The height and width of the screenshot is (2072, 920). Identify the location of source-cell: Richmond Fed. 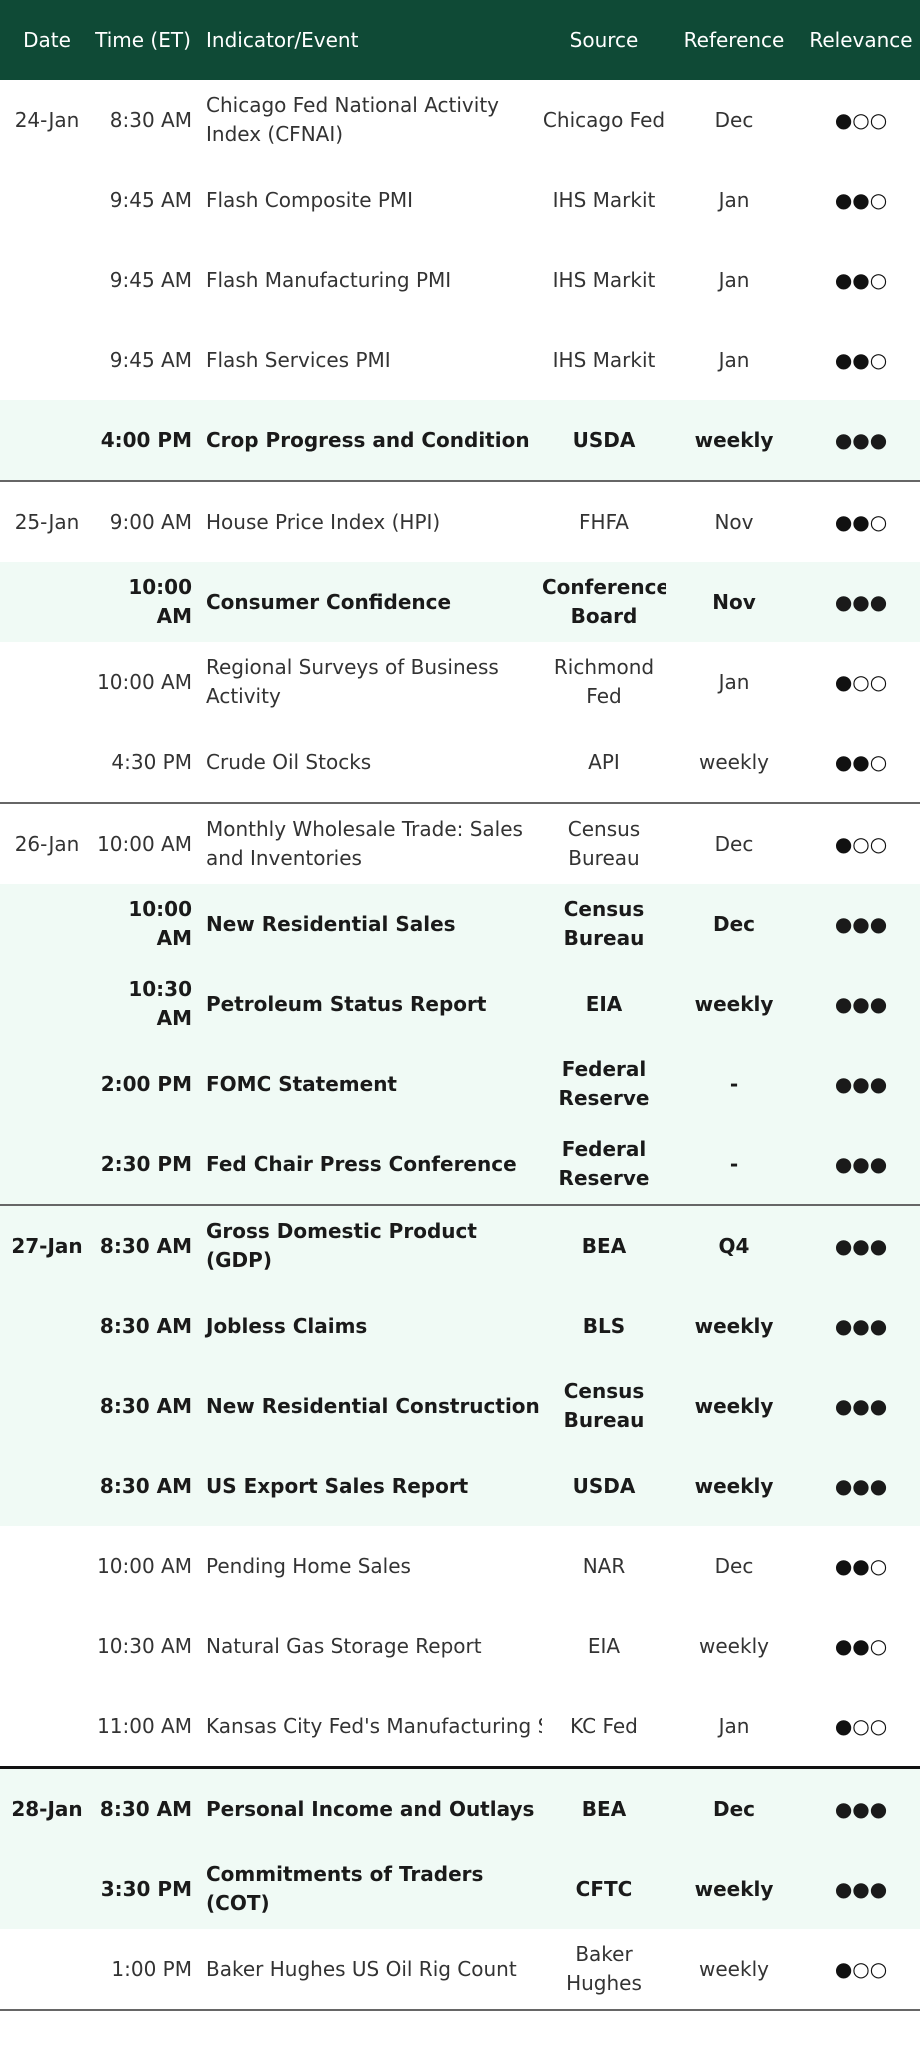
(604, 681).